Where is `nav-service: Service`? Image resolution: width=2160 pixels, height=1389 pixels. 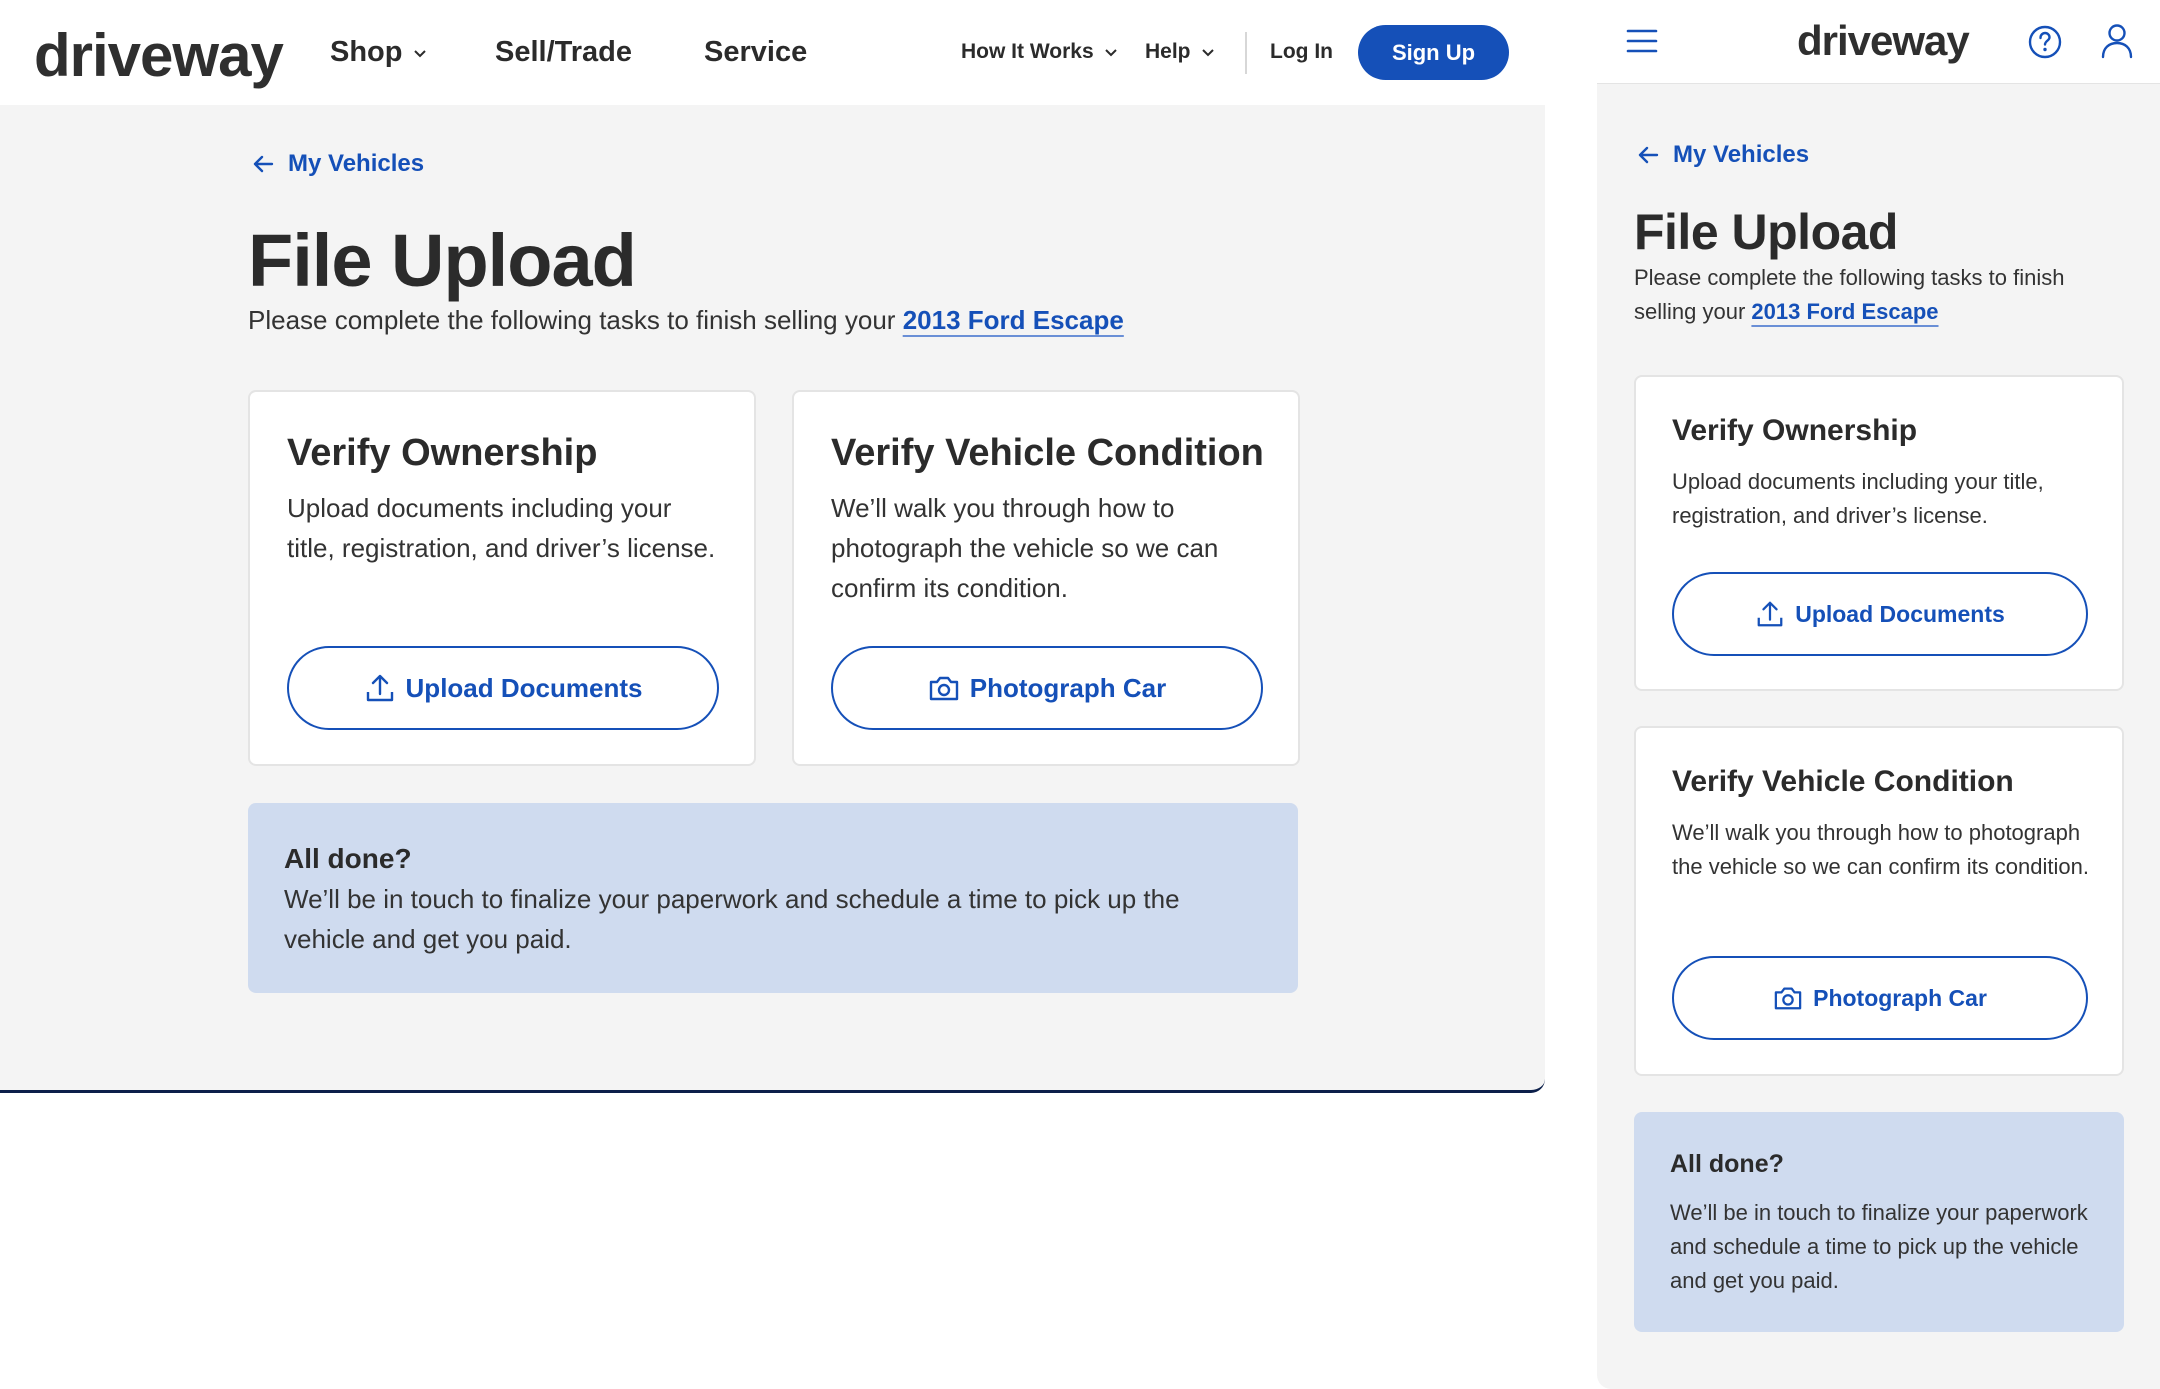 nav-service: Service is located at coordinates (755, 52).